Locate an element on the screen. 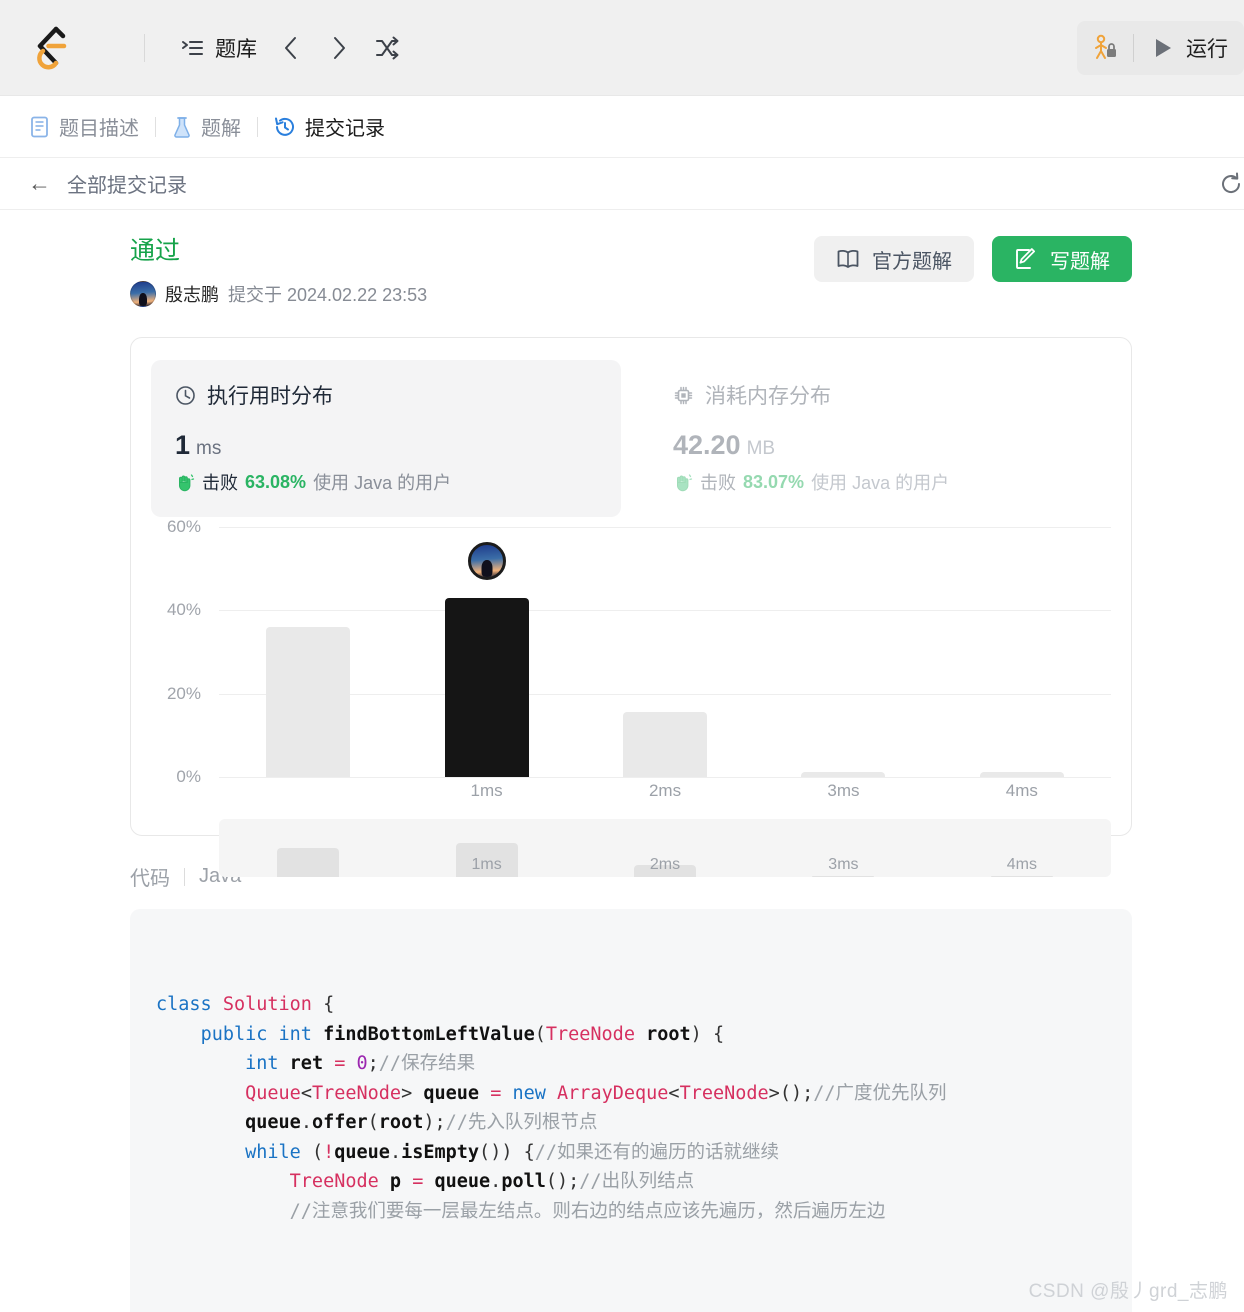 This screenshot has height=1312, width=1244. chart-brush-tick: 4ms is located at coordinates (1021, 864).